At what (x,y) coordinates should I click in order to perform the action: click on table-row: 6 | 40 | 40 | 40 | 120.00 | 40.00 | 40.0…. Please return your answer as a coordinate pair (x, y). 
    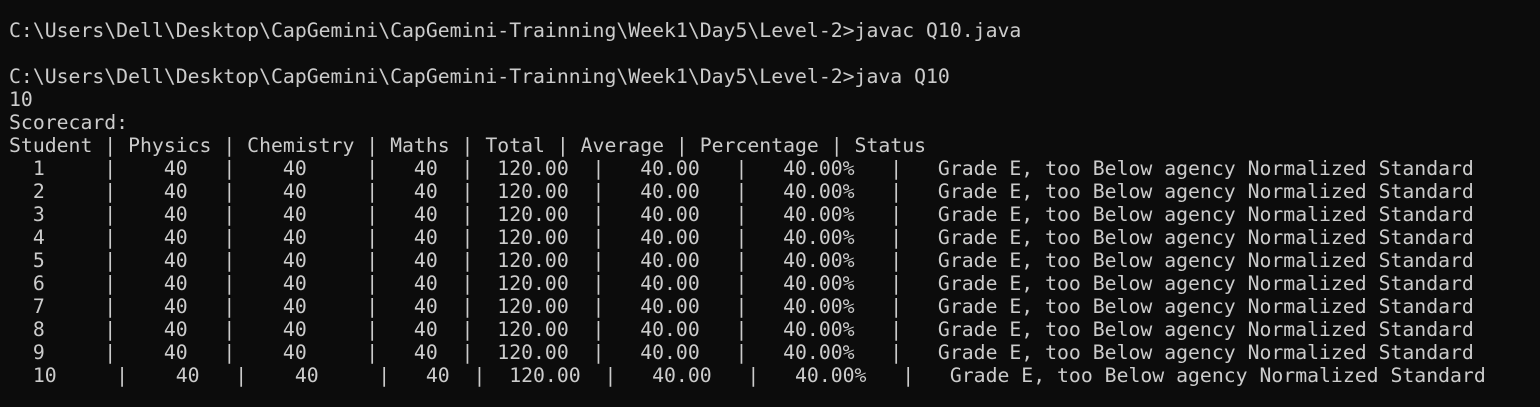
    Looking at the image, I should click on (741, 283).